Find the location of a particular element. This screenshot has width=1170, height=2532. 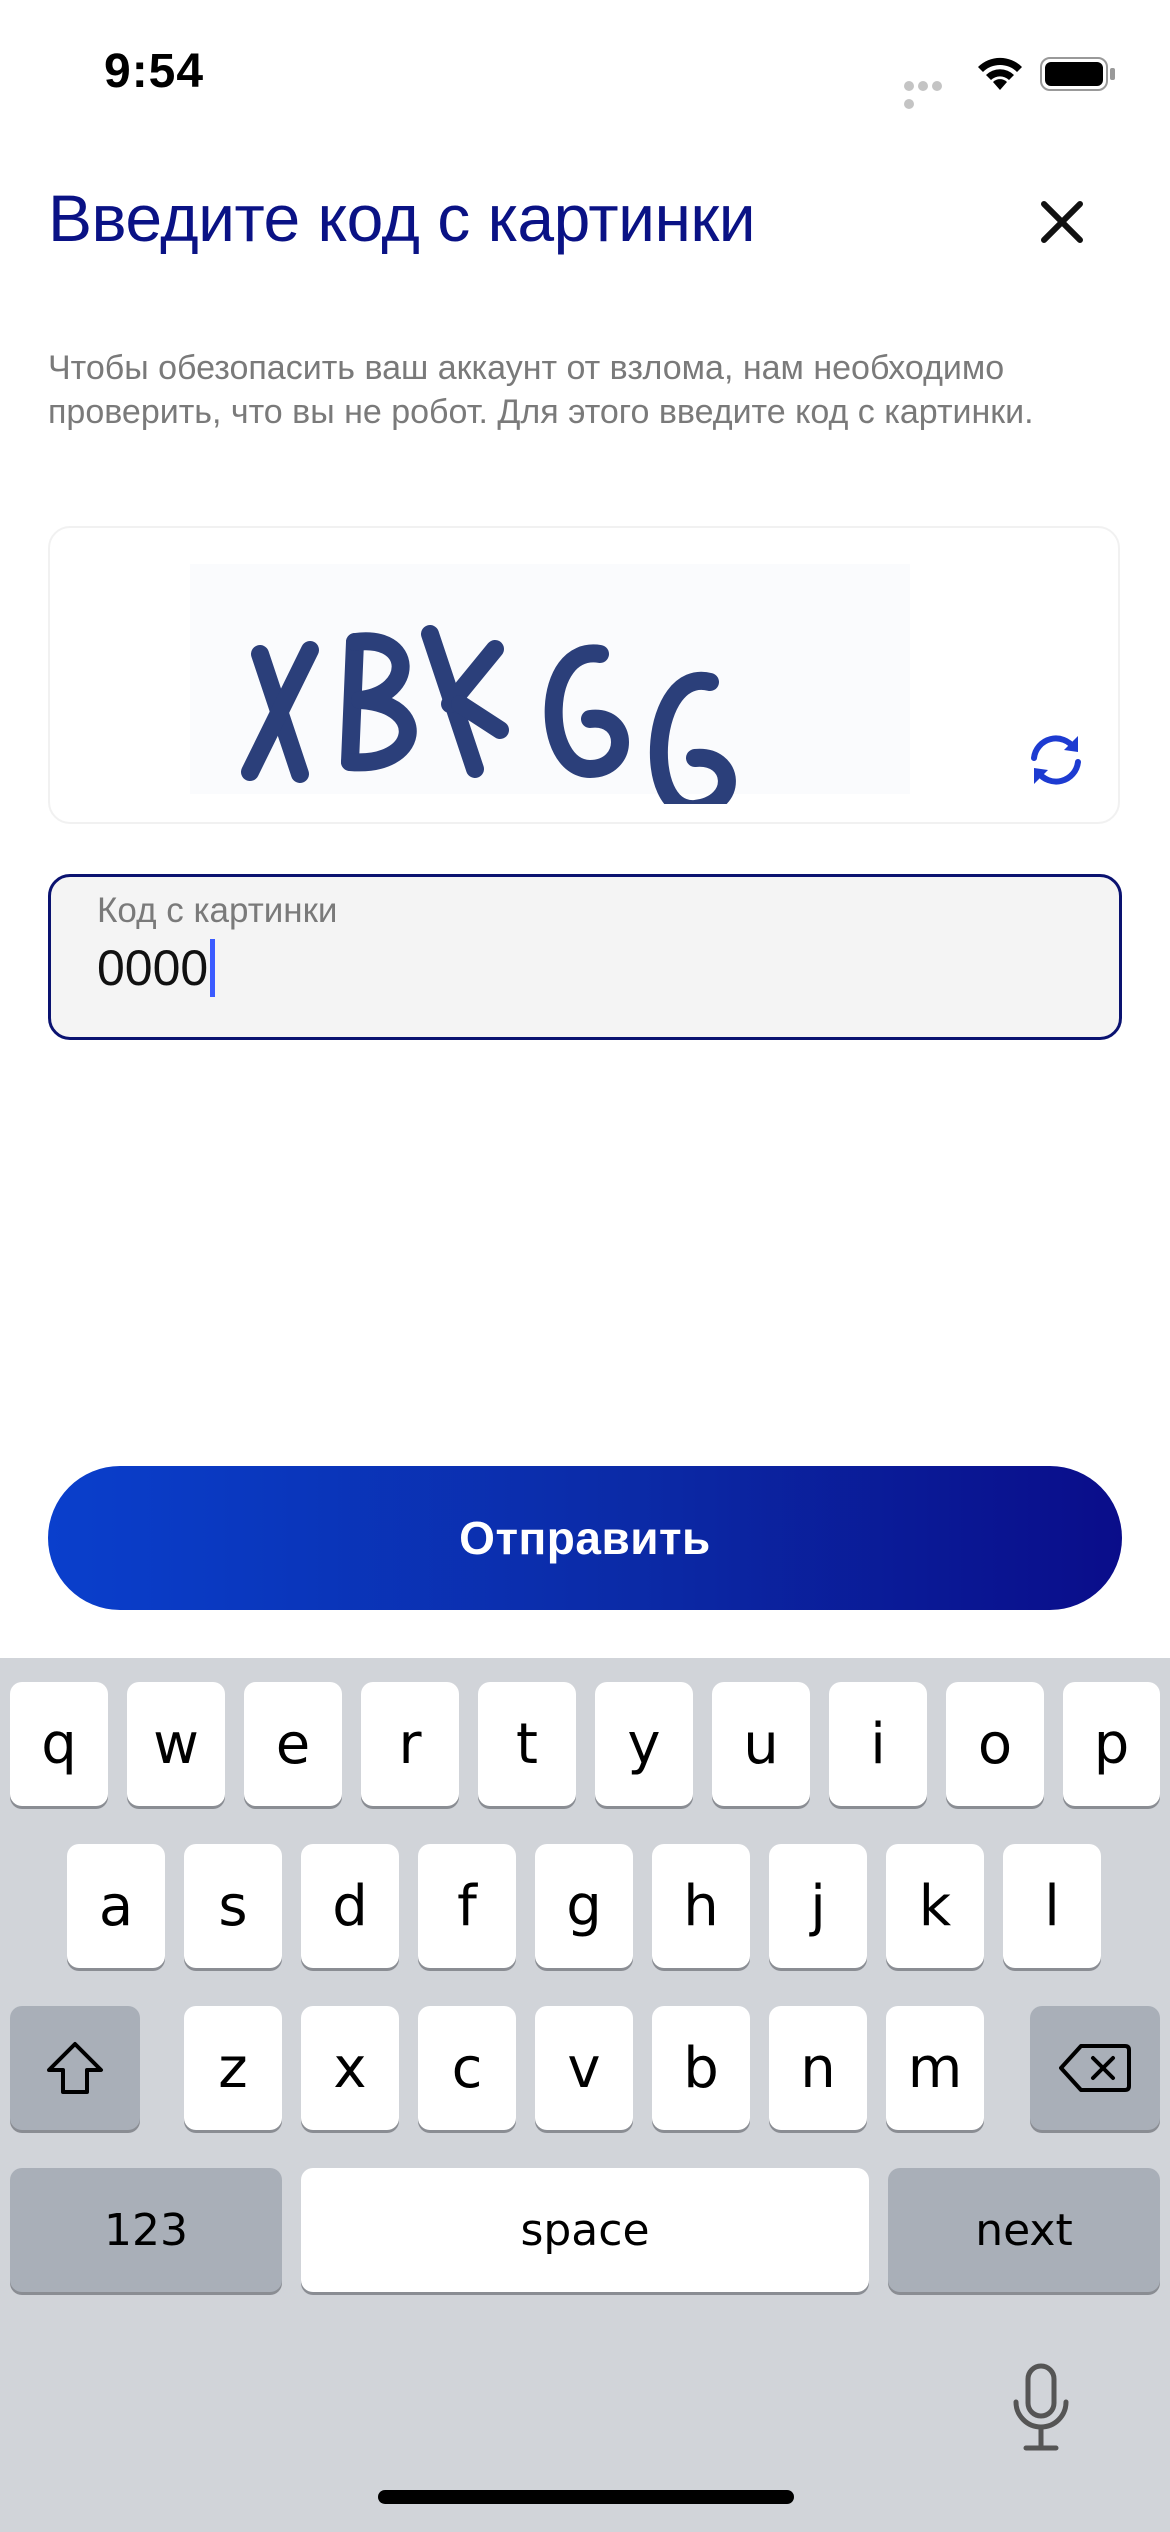

key-w: w is located at coordinates (176, 1744).